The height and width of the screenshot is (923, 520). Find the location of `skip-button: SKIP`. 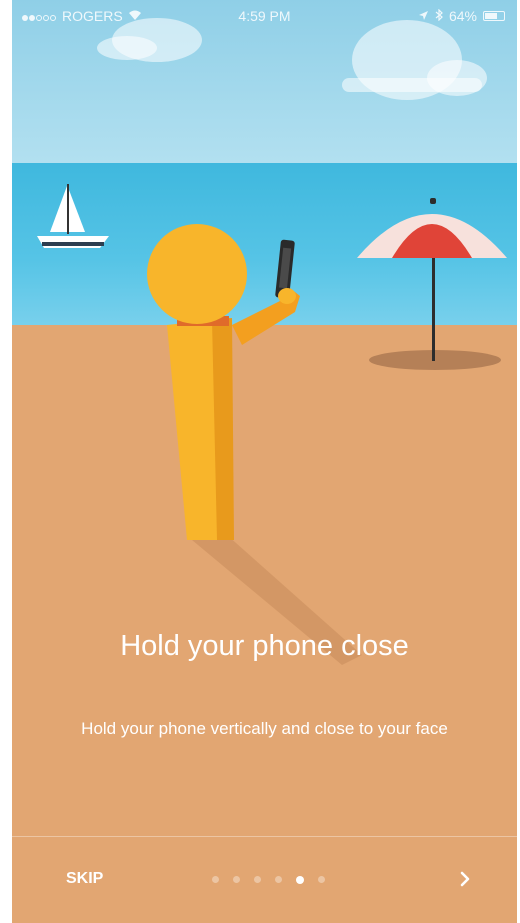

skip-button: SKIP is located at coordinates (84, 879).